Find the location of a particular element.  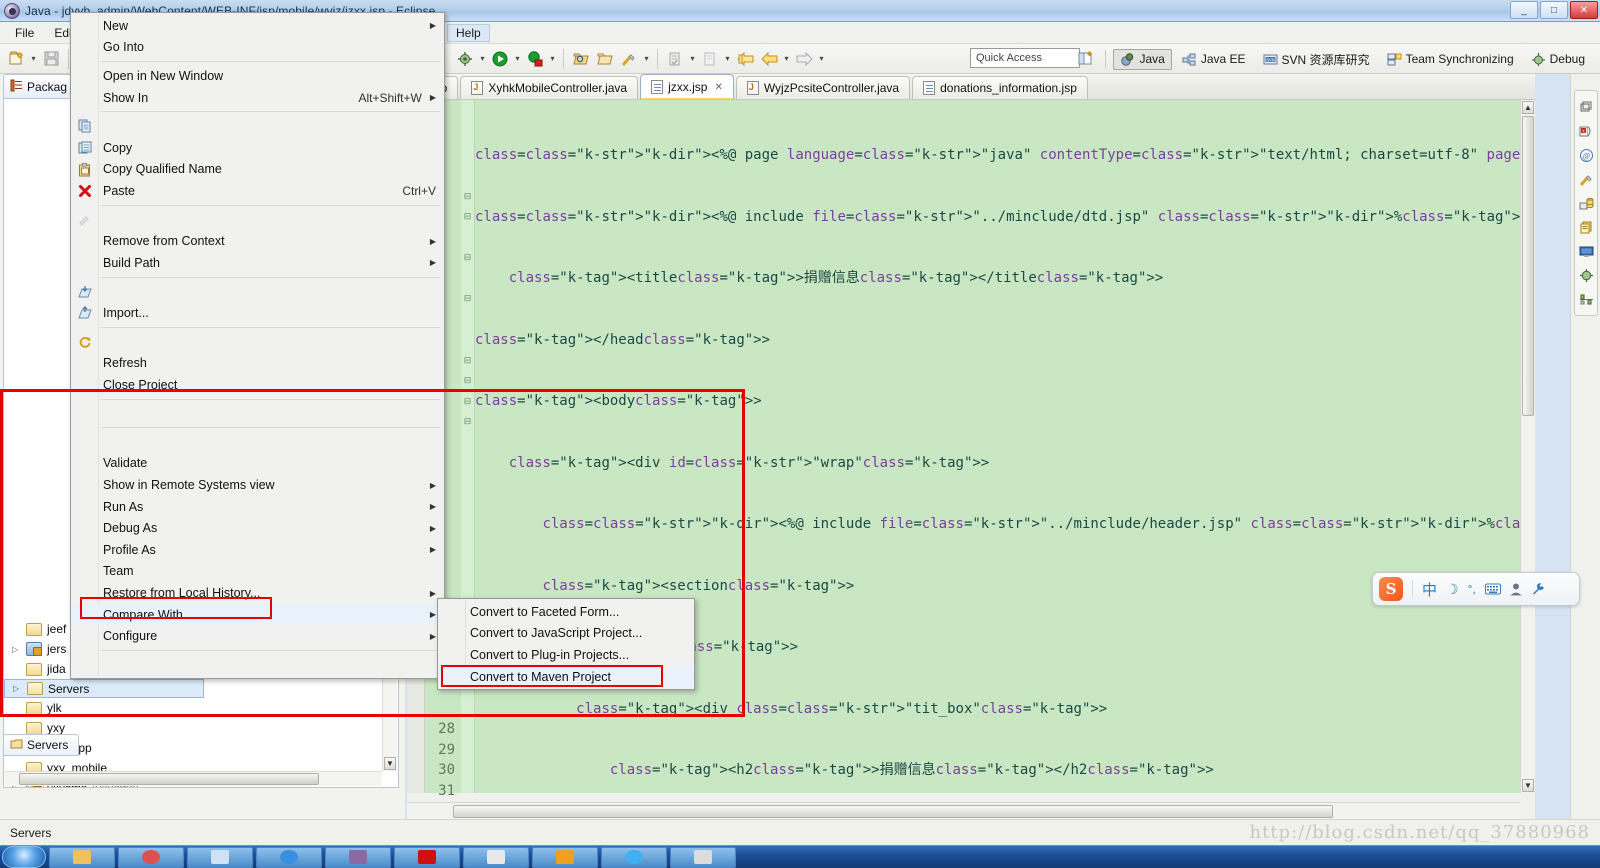

menu-file: File is located at coordinates (24, 33).